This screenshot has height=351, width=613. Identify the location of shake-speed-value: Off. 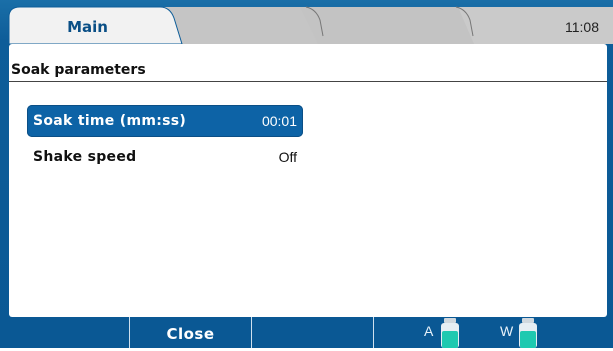
(287, 157).